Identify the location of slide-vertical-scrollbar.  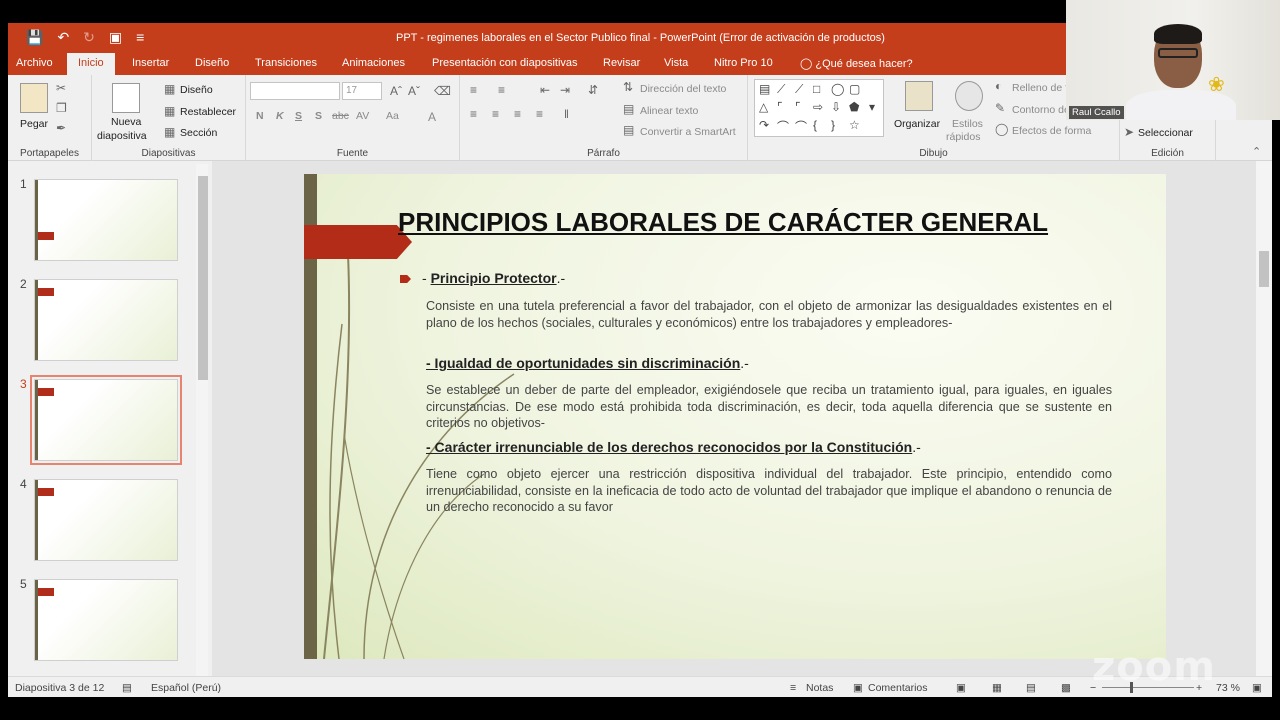
(1264, 418).